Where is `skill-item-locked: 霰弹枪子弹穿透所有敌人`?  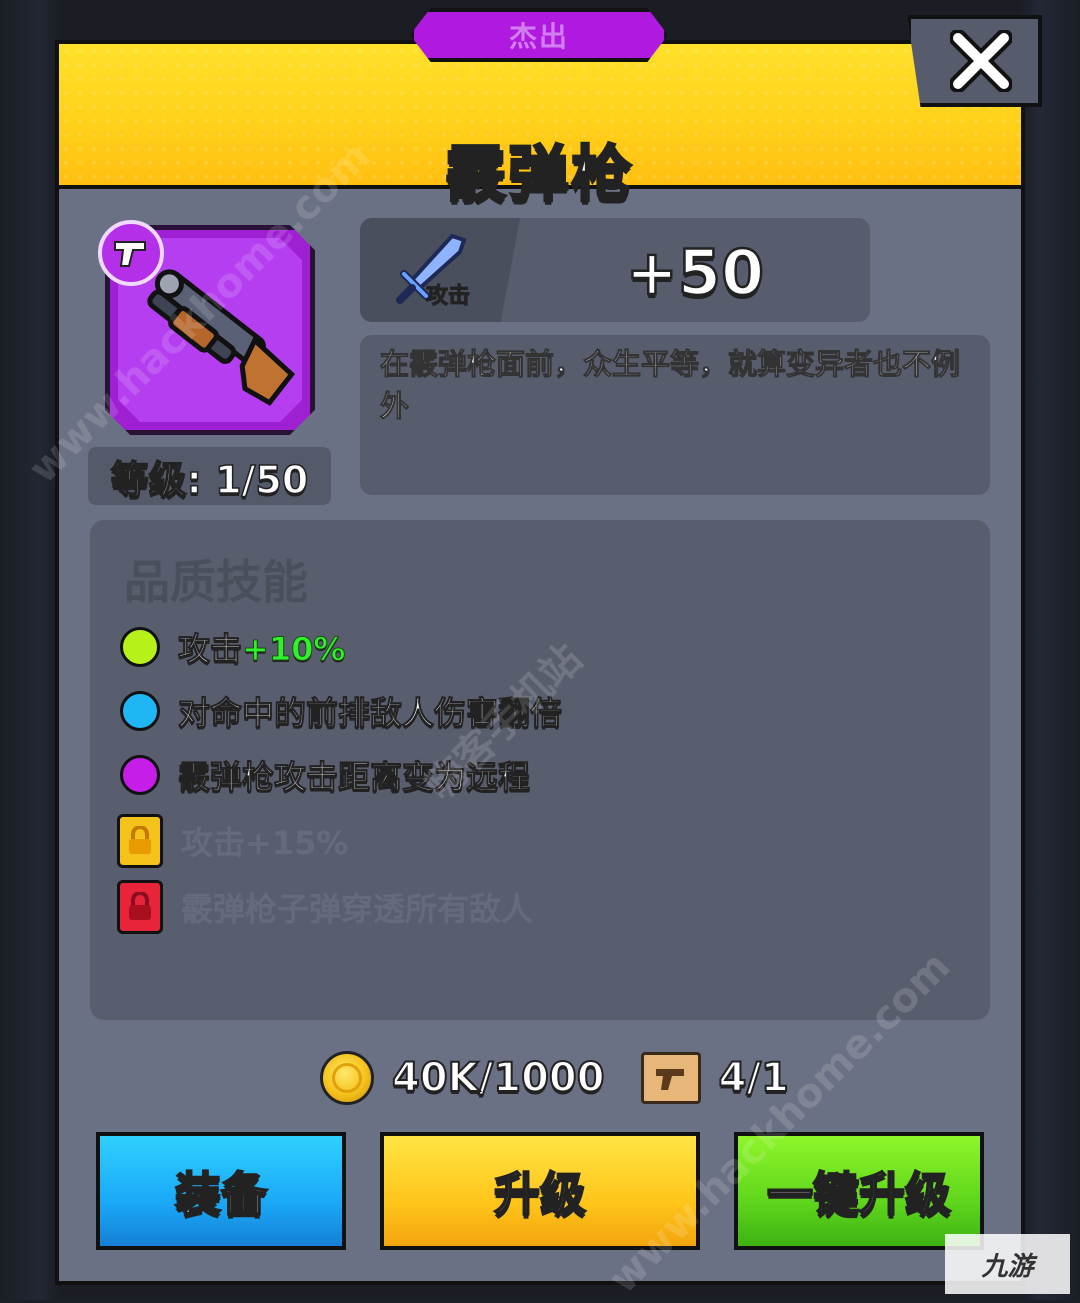 skill-item-locked: 霰弹枪子弹穿透所有敌人 is located at coordinates (325, 907).